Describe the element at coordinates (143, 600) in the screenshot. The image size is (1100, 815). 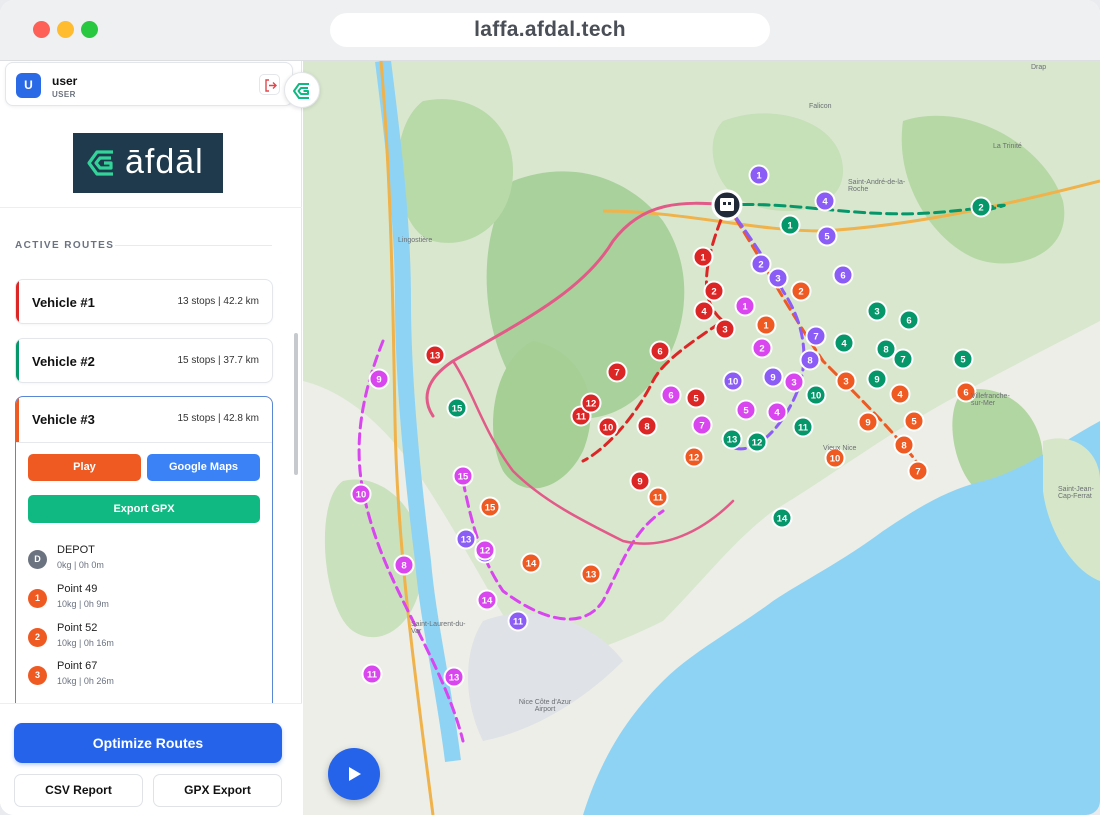
I see `list-item: 1 Point 49 10kg | 0h 9m` at that location.